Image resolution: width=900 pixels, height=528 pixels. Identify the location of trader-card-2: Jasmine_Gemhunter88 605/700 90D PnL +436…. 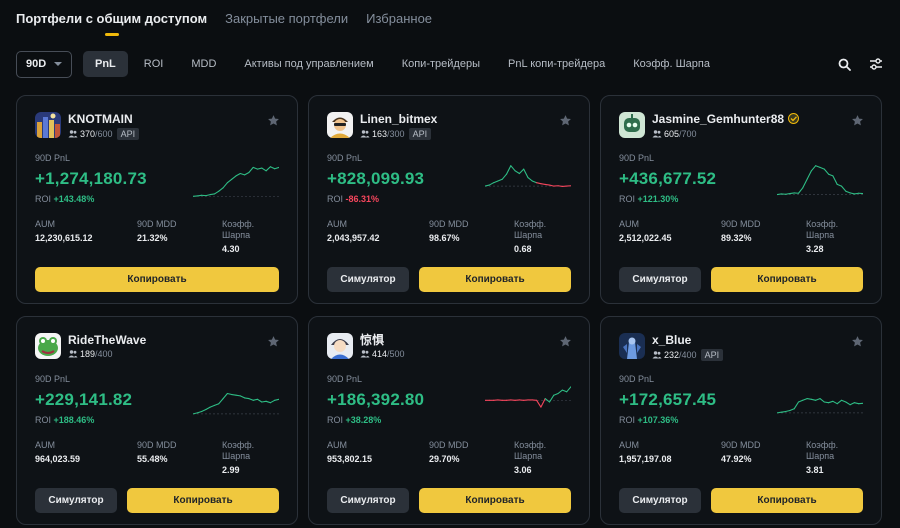
(741, 199).